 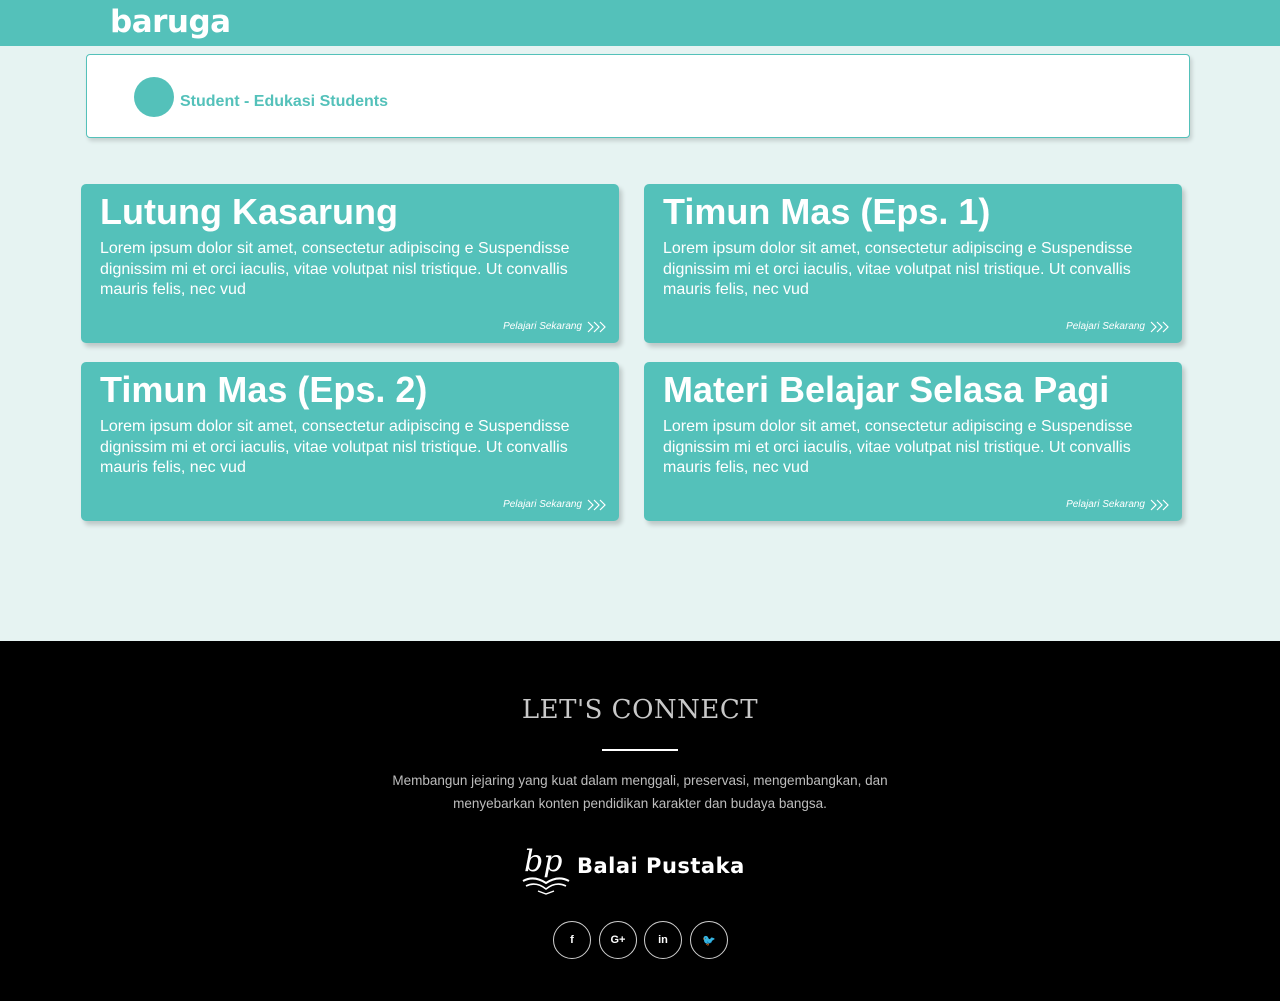 What do you see at coordinates (640, 710) in the screenshot?
I see `footer-title: LET'S CONNECT` at bounding box center [640, 710].